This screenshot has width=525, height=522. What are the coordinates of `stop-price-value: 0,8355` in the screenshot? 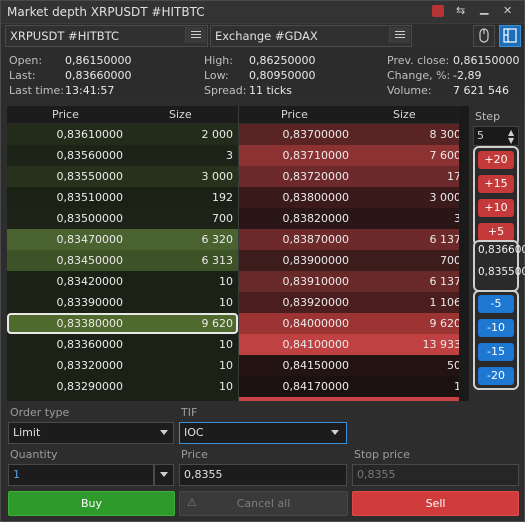 It's located at (376, 474).